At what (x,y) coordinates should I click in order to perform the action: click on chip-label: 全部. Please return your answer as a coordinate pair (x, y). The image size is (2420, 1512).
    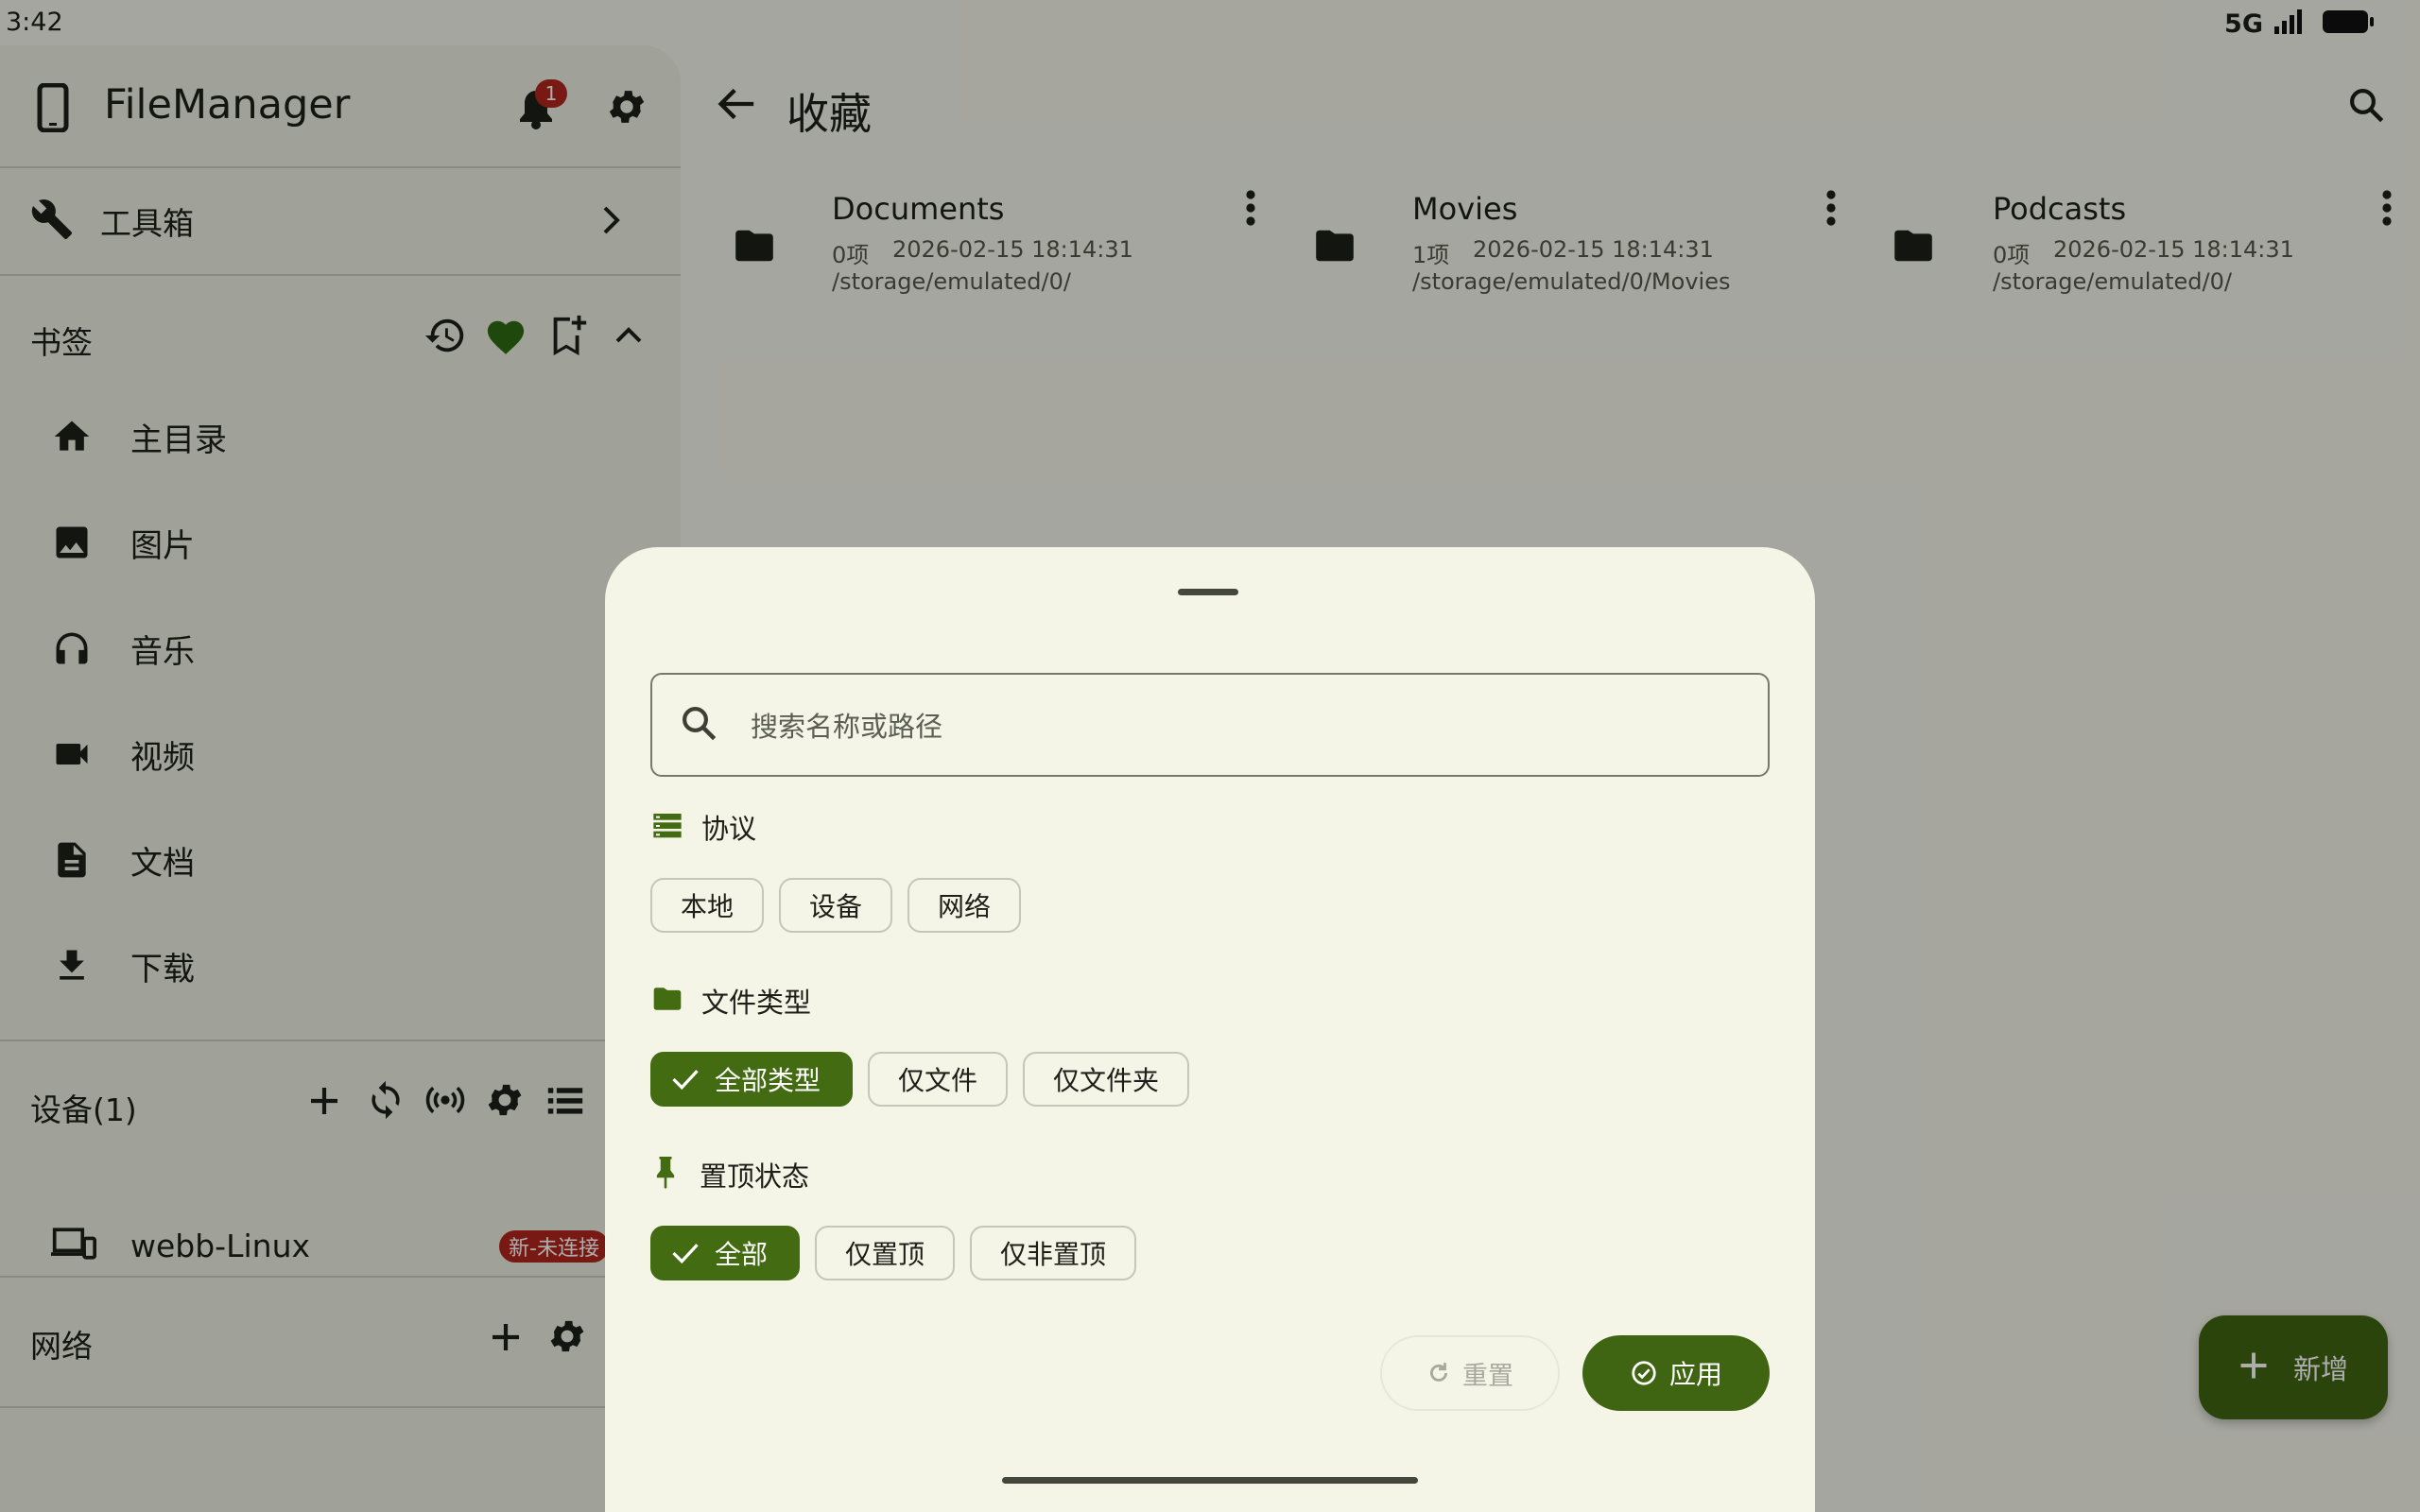
    Looking at the image, I should click on (742, 1254).